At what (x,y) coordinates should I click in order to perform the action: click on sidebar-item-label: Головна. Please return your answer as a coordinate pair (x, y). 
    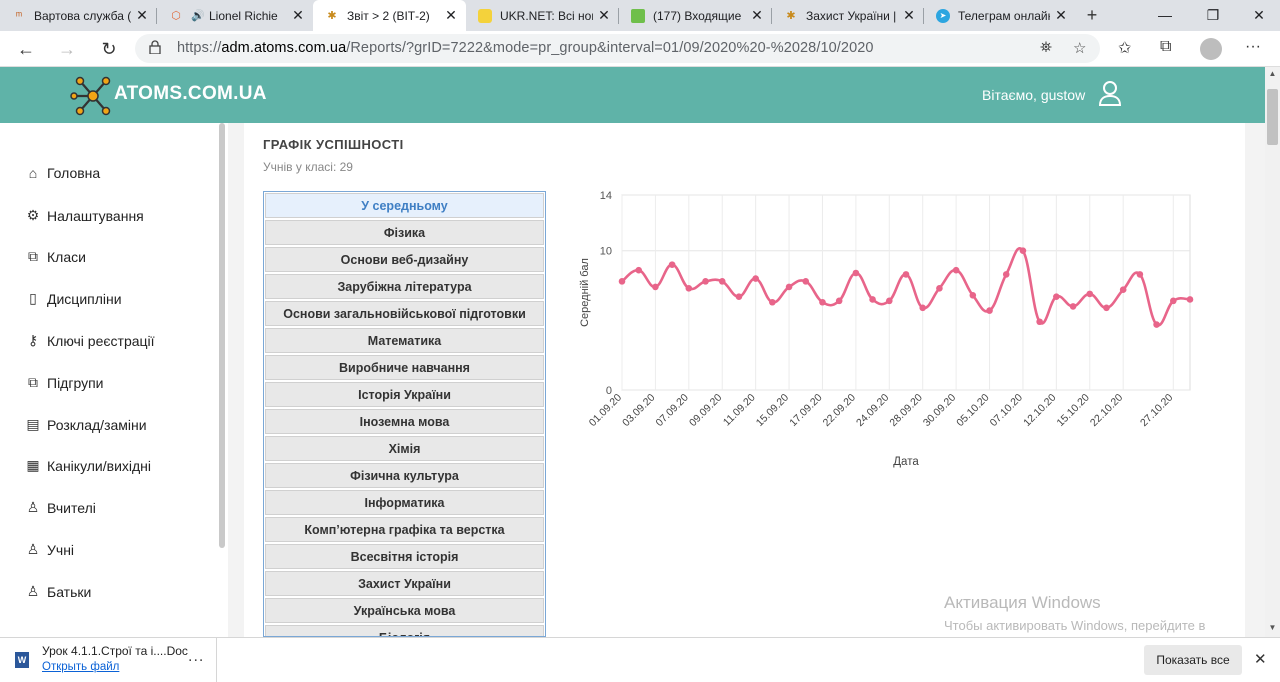
    Looking at the image, I should click on (74, 173).